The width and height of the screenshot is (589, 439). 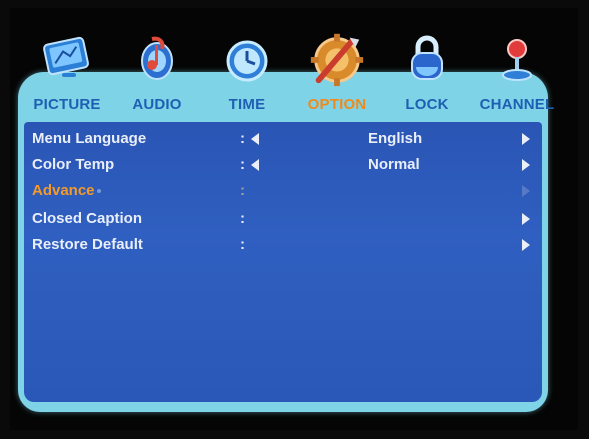 What do you see at coordinates (427, 58) in the screenshot?
I see `padlock-icon` at bounding box center [427, 58].